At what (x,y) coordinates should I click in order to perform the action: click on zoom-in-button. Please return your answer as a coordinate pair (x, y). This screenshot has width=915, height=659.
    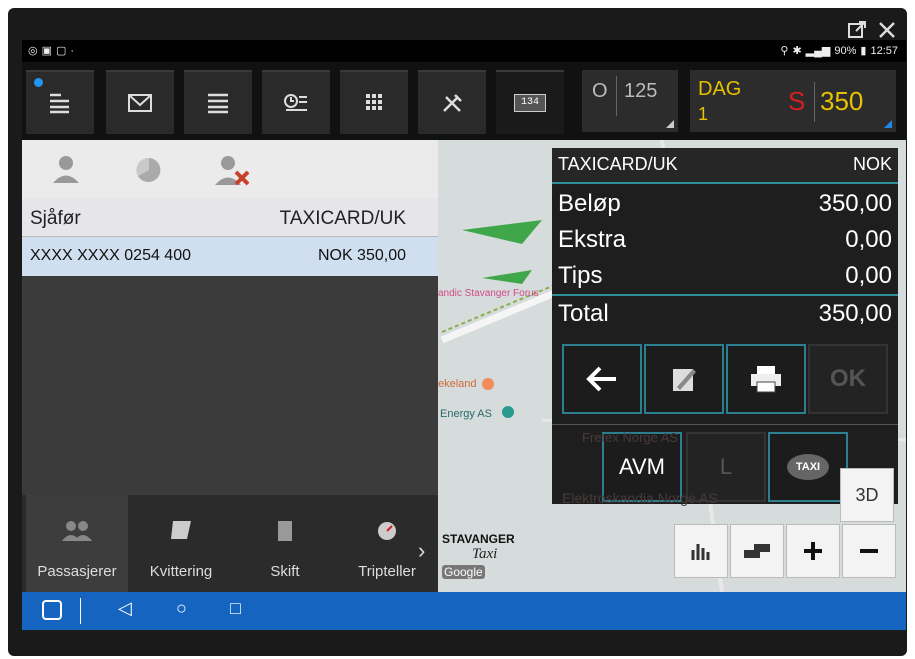
    Looking at the image, I should click on (813, 551).